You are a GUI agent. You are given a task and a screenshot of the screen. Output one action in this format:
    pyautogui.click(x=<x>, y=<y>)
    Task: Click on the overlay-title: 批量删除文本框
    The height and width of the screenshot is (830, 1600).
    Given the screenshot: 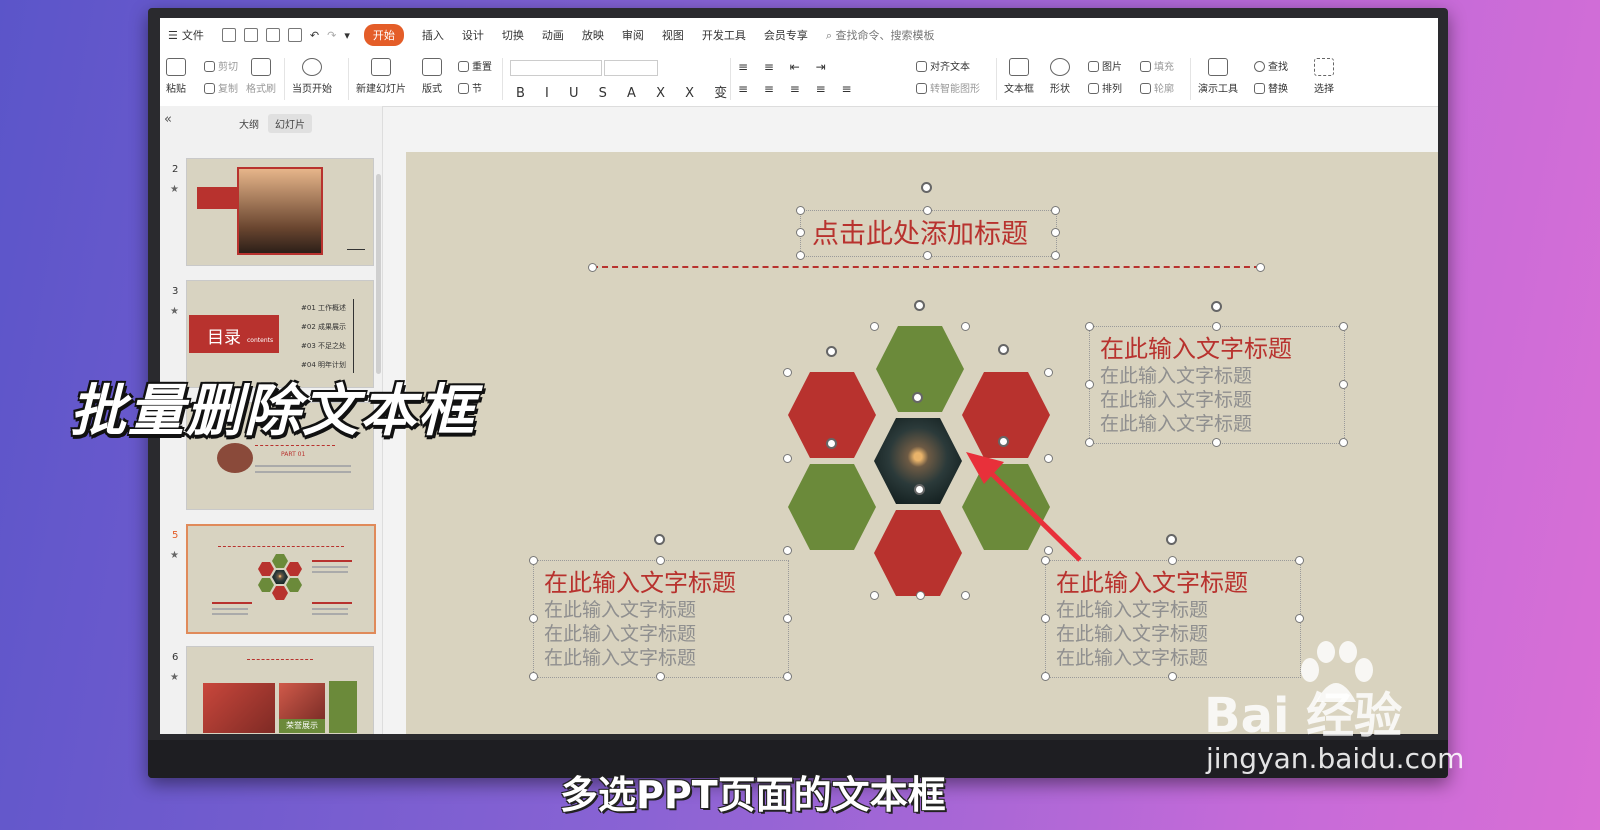 What is the action you would take?
    pyautogui.click(x=273, y=411)
    